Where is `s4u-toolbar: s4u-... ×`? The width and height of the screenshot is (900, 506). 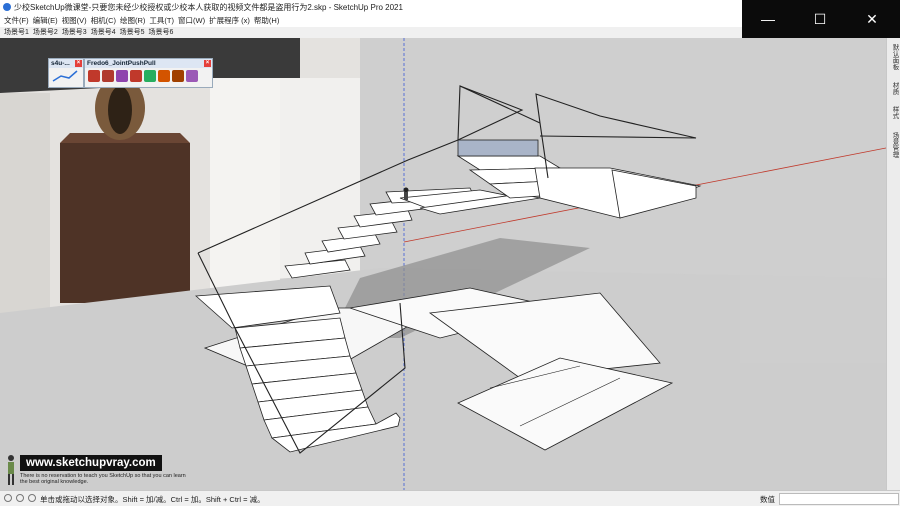
s4u-toolbar: s4u-... × is located at coordinates (66, 73).